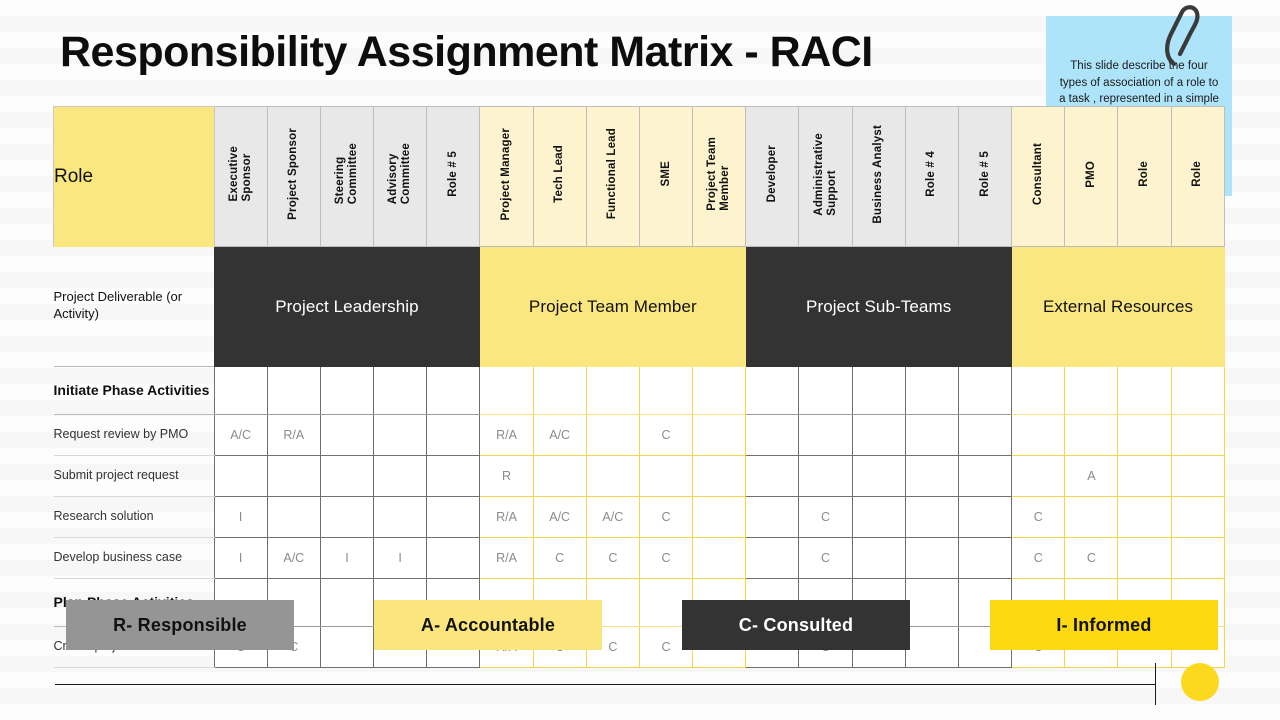 This screenshot has width=1280, height=720. I want to click on task-row-label: Submit project request, so click(134, 476).